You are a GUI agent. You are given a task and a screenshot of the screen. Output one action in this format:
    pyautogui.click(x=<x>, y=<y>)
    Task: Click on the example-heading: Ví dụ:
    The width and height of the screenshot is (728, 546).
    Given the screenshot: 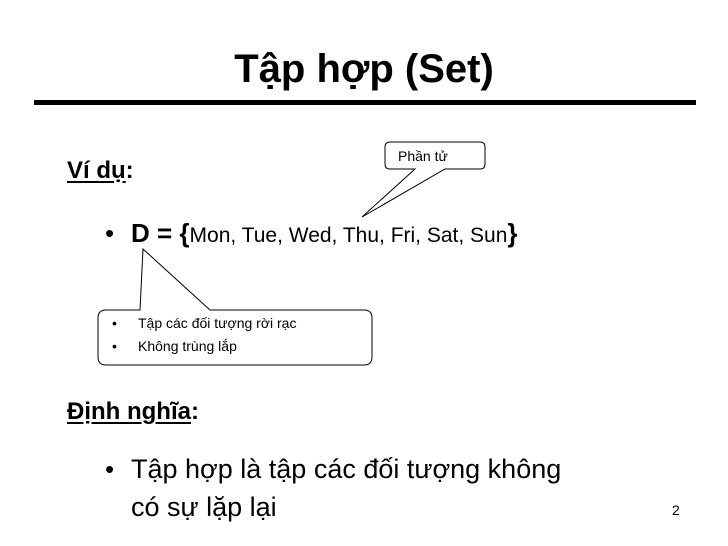 What is the action you would take?
    pyautogui.click(x=100, y=171)
    